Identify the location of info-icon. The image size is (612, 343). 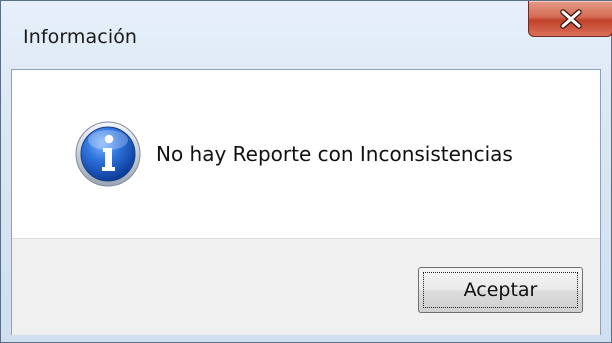
(108, 154).